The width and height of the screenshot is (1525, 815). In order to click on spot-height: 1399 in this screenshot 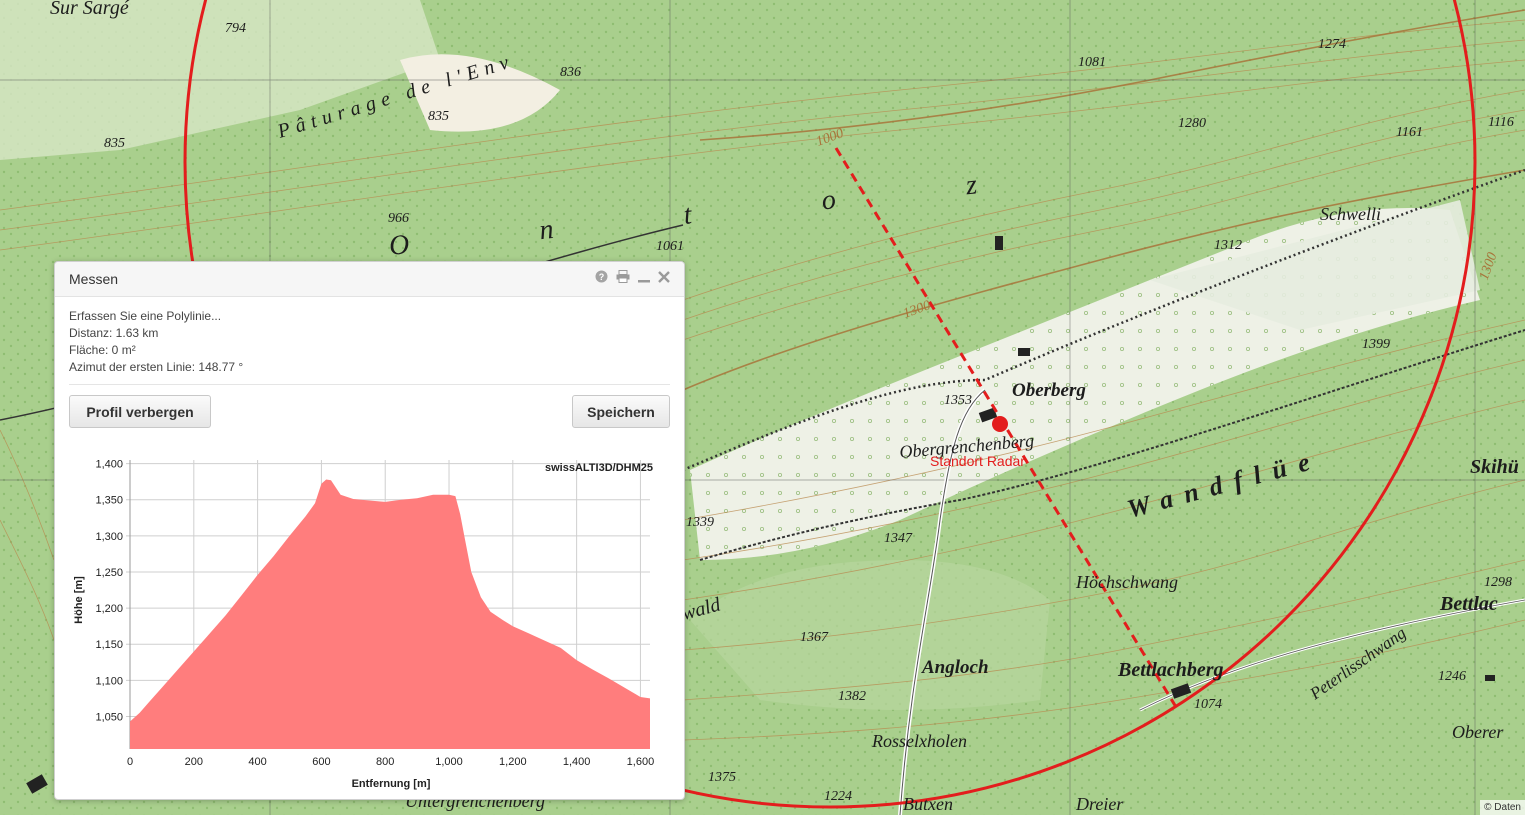, I will do `click(1376, 344)`.